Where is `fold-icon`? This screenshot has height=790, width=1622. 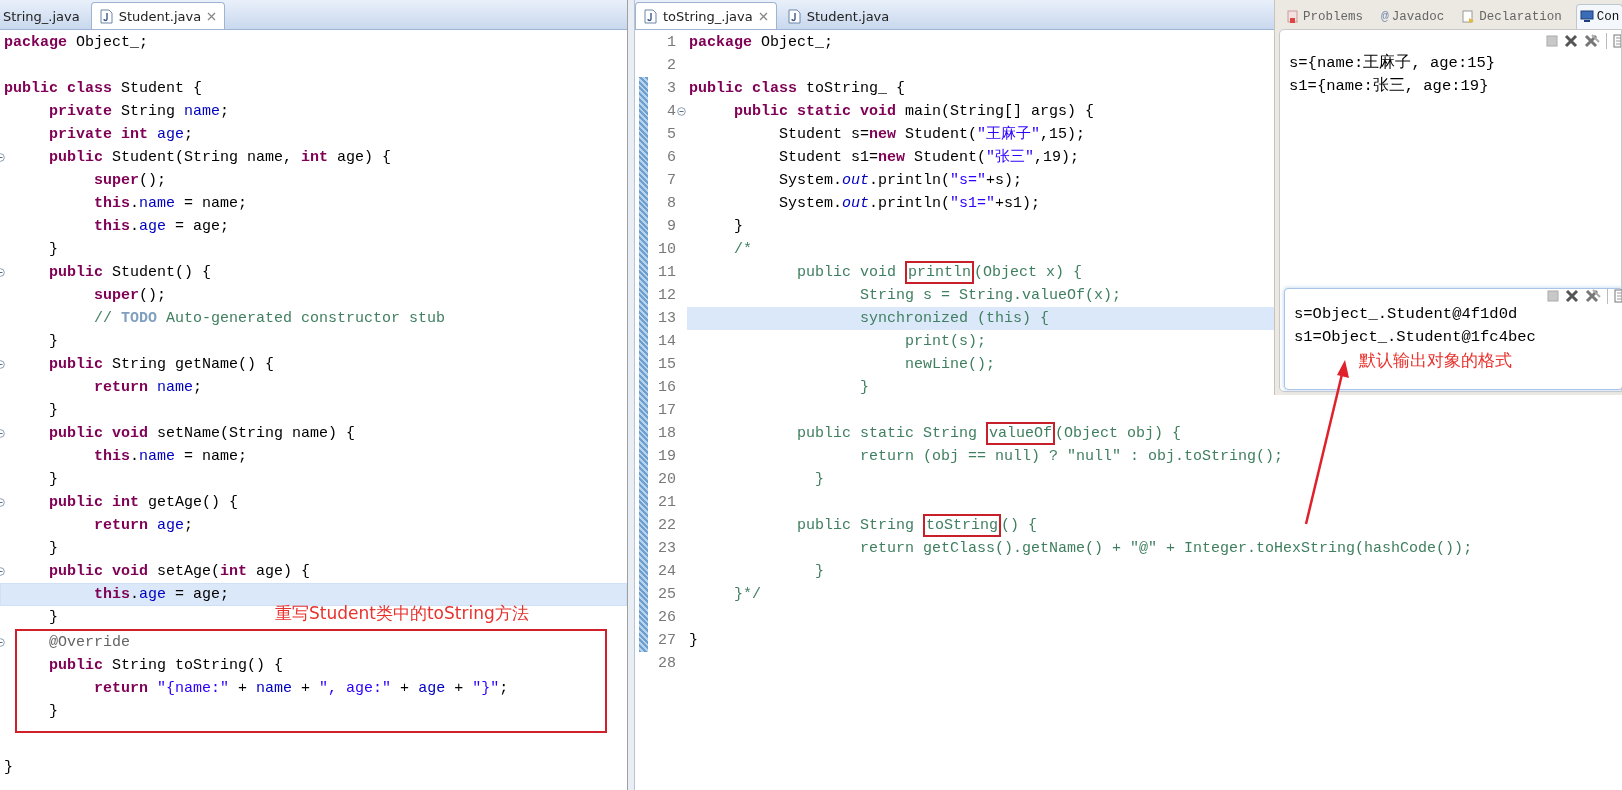
fold-icon is located at coordinates (681, 111).